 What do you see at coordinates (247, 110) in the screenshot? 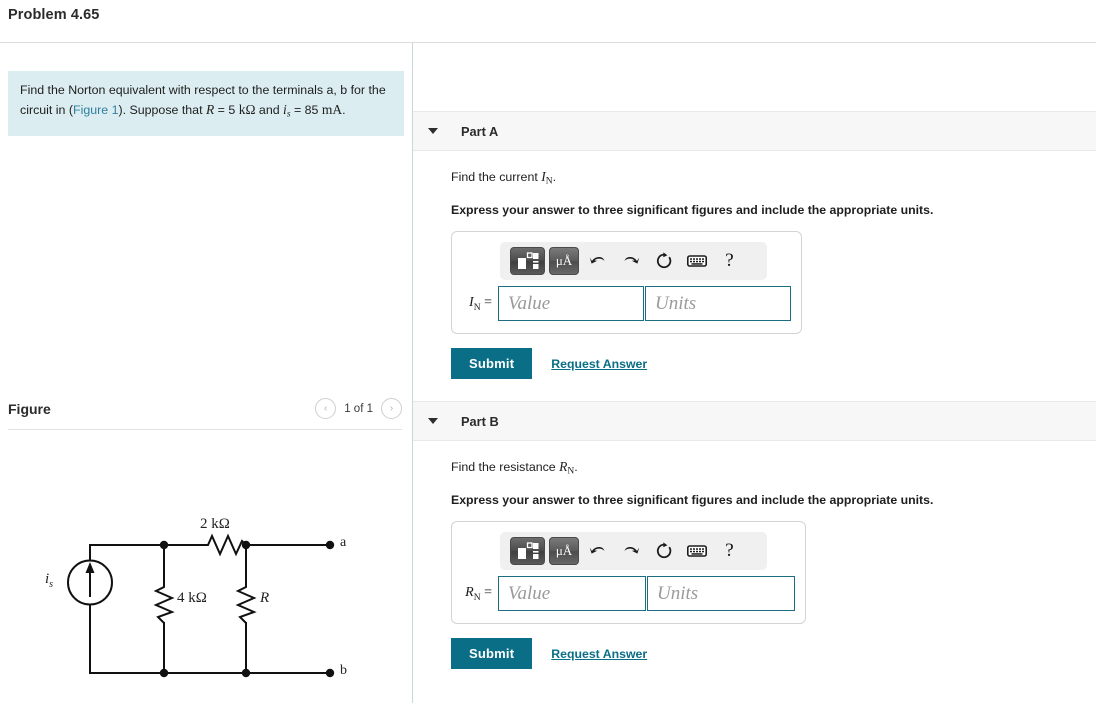
I see `given-r-unit: kΩ` at bounding box center [247, 110].